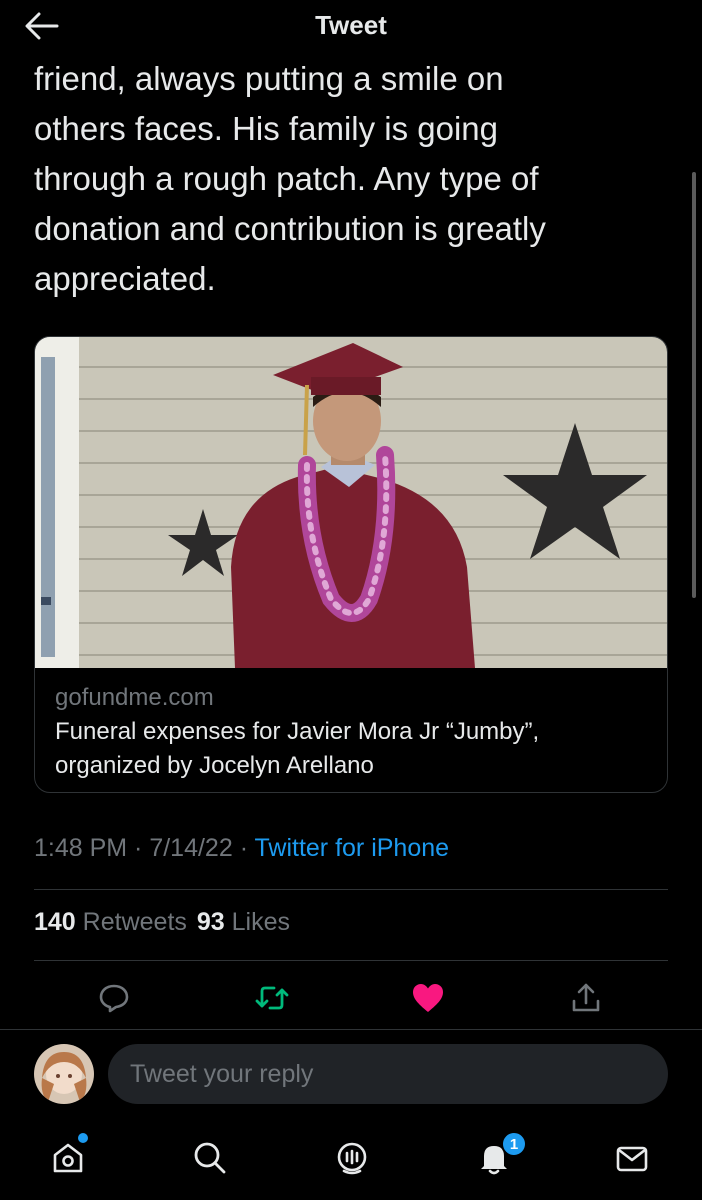  Describe the element at coordinates (388, 1074) in the screenshot. I see `reply-input` at that location.